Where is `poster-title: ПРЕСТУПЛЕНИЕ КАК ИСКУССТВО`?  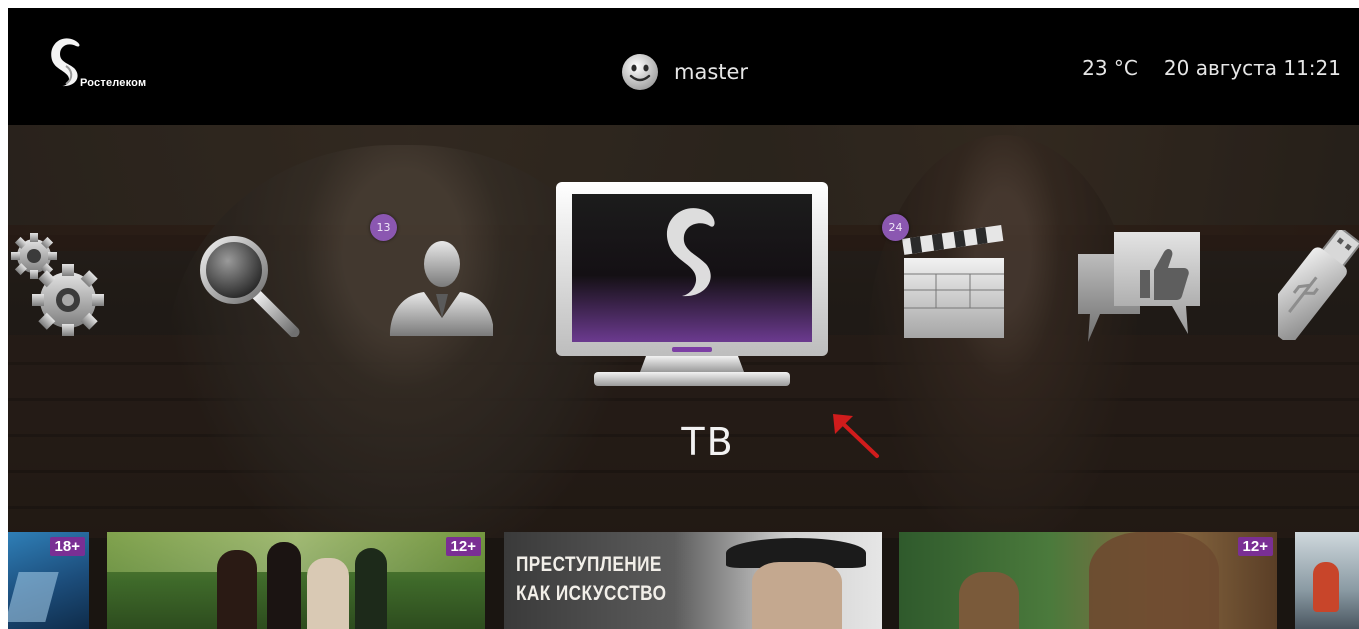
poster-title: ПРЕСТУПЛЕНИЕ КАК ИСКУССТВО is located at coordinates (591, 579).